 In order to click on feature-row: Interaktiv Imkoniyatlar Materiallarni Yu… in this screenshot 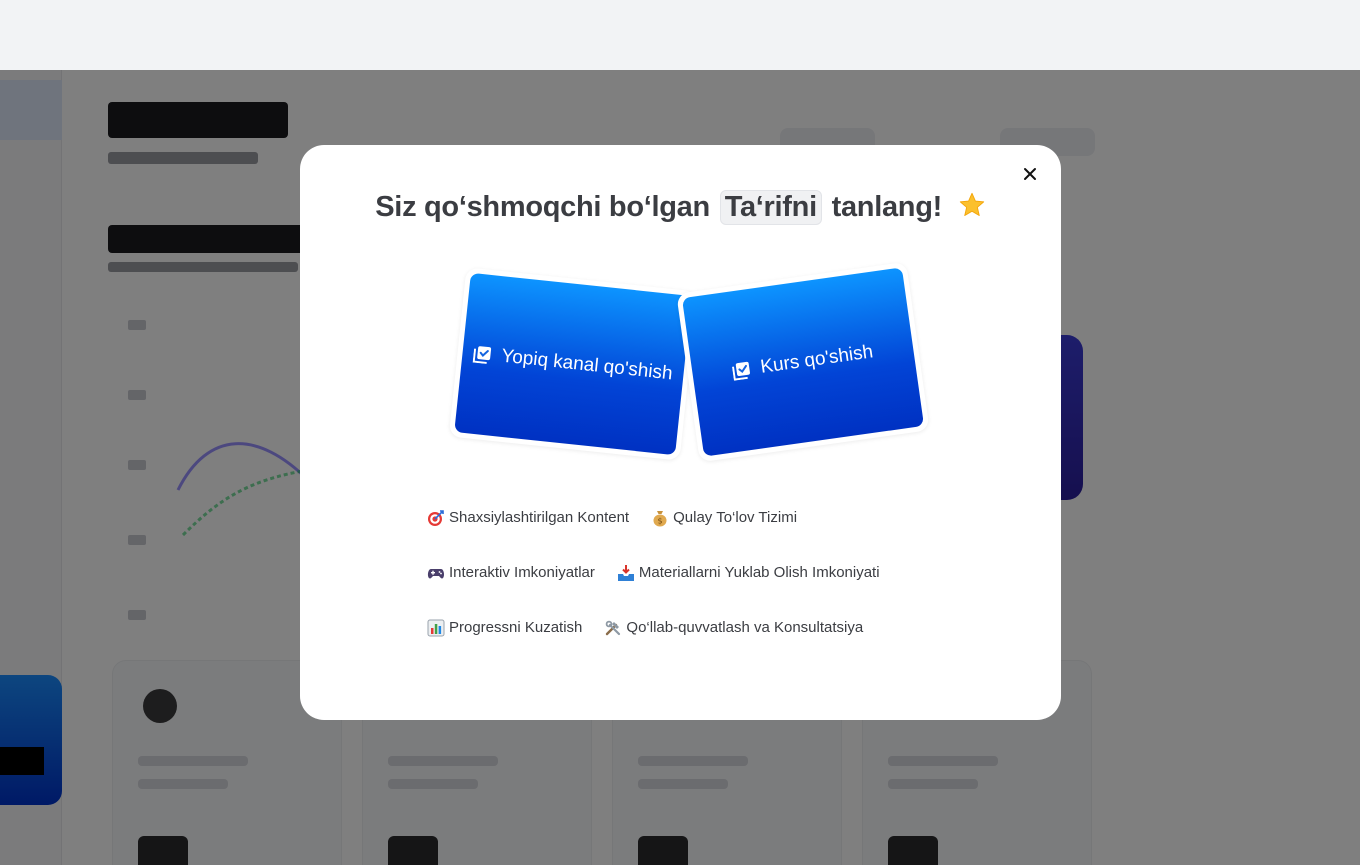, I will do `click(707, 572)`.